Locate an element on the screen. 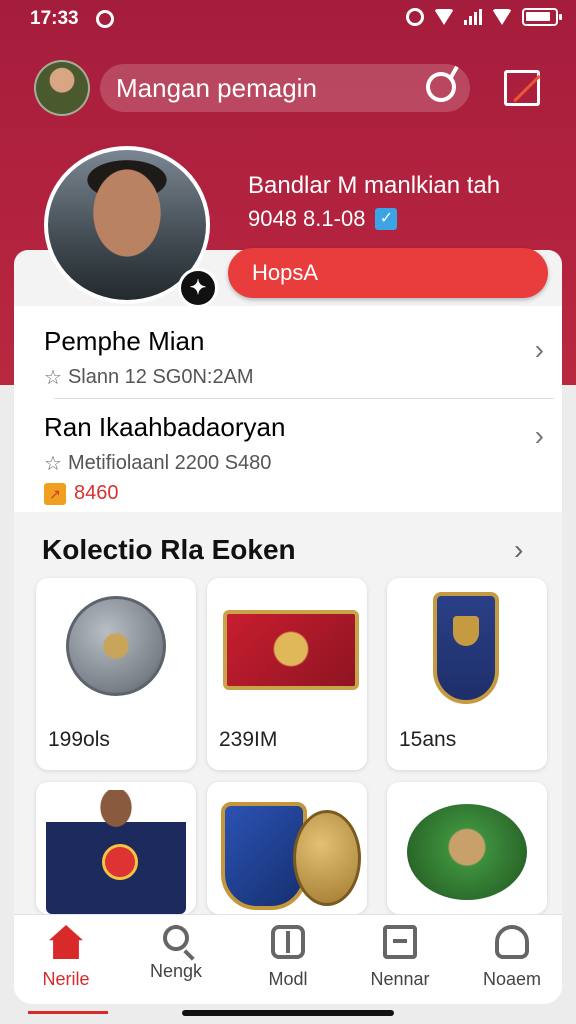 The height and width of the screenshot is (1024, 576). jersey-player-icon is located at coordinates (116, 852).